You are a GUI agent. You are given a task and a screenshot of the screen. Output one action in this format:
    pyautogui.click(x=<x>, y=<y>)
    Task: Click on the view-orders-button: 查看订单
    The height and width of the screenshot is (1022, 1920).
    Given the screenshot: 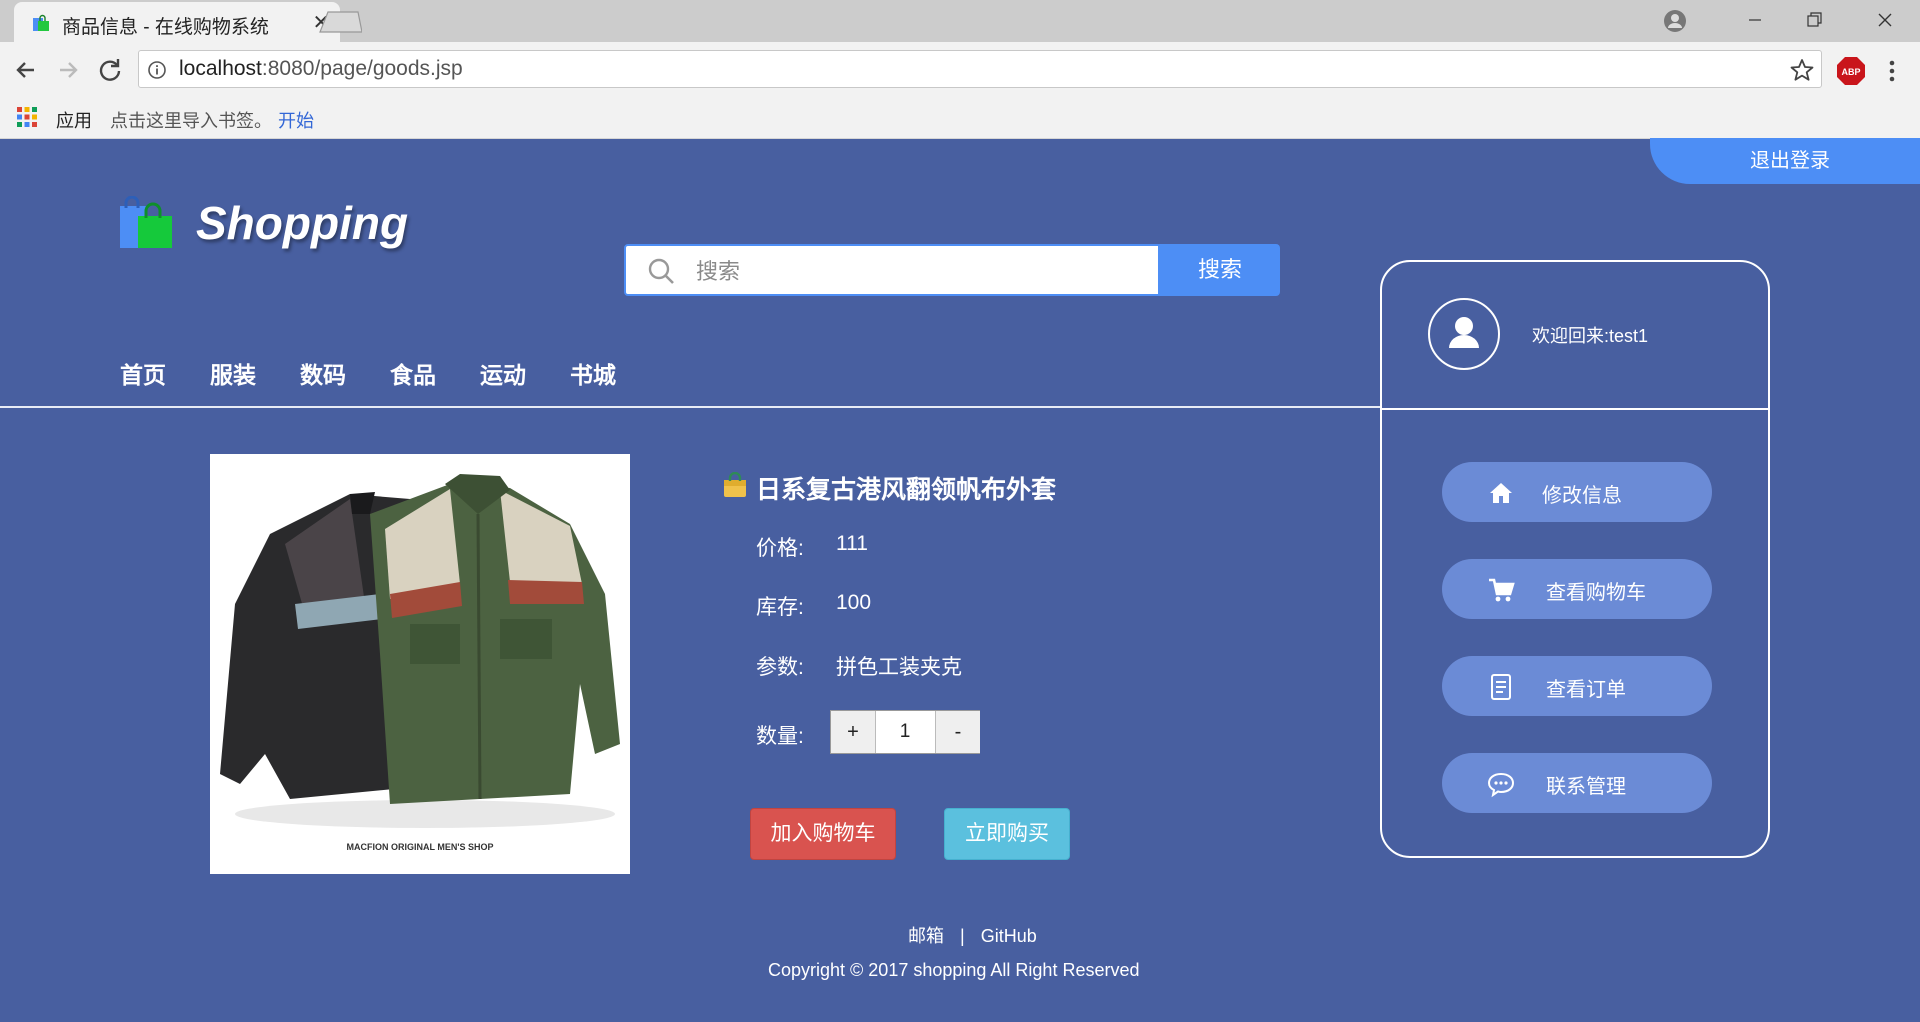 What is the action you would take?
    pyautogui.click(x=1577, y=686)
    